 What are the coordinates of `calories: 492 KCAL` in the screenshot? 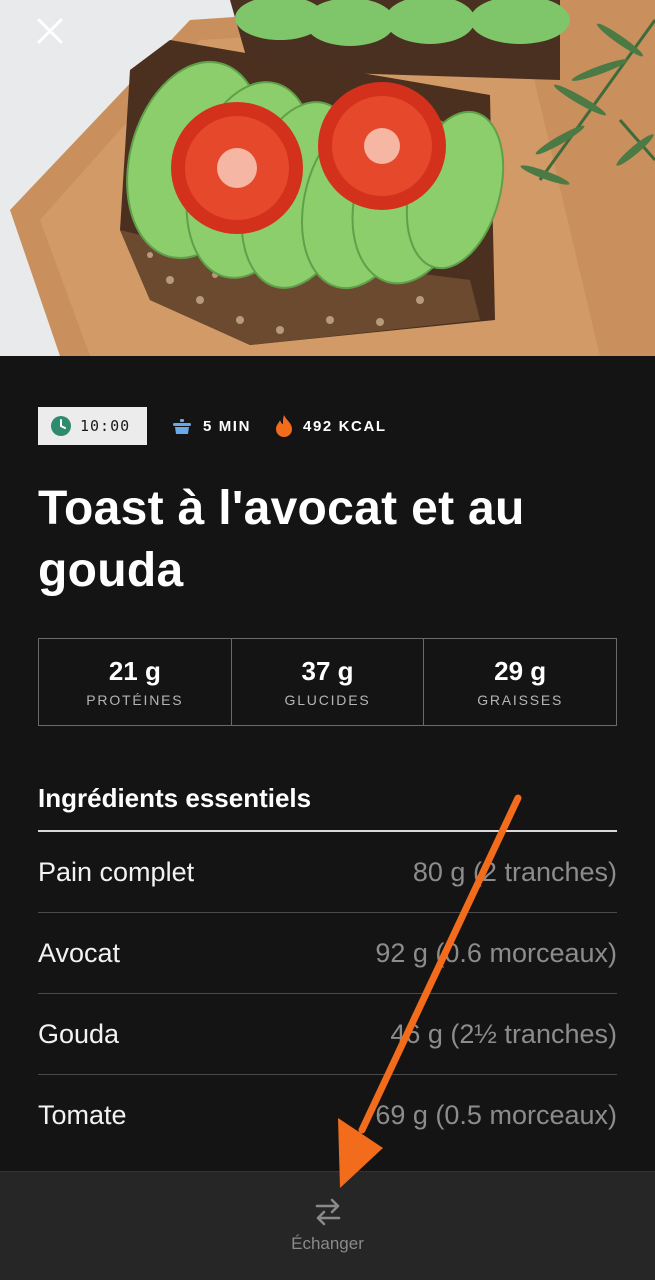 It's located at (331, 426).